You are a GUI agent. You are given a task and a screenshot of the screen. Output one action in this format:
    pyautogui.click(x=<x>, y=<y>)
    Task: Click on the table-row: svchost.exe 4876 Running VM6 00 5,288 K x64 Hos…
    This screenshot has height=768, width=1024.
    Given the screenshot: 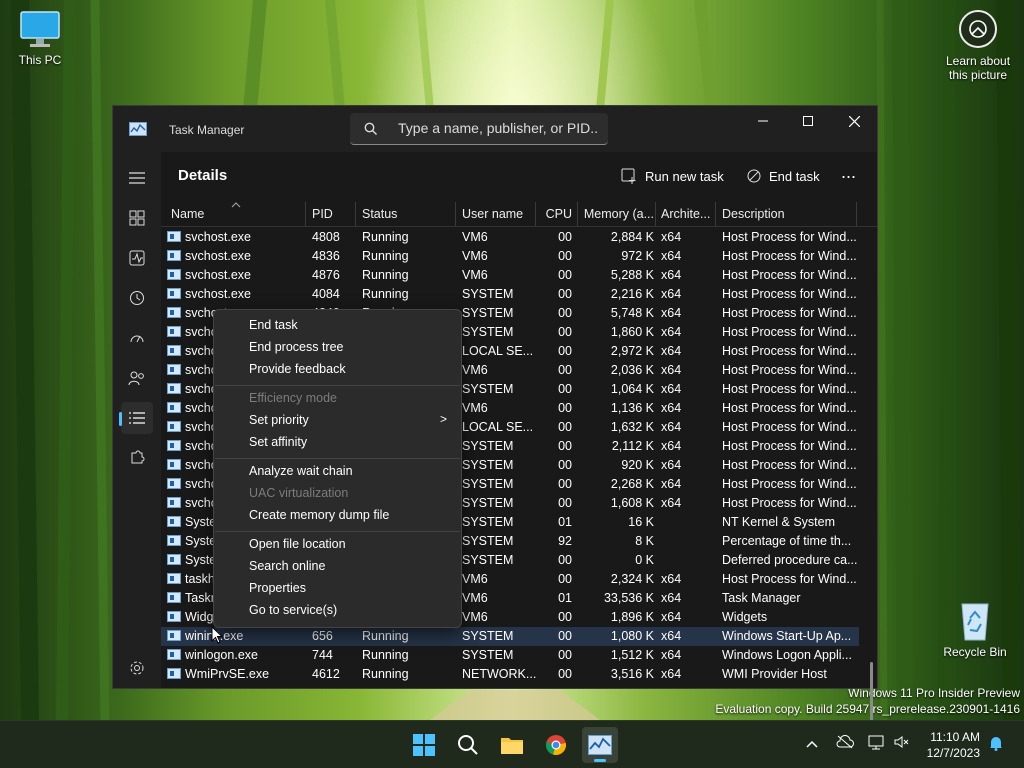 What is the action you would take?
    pyautogui.click(x=510, y=275)
    